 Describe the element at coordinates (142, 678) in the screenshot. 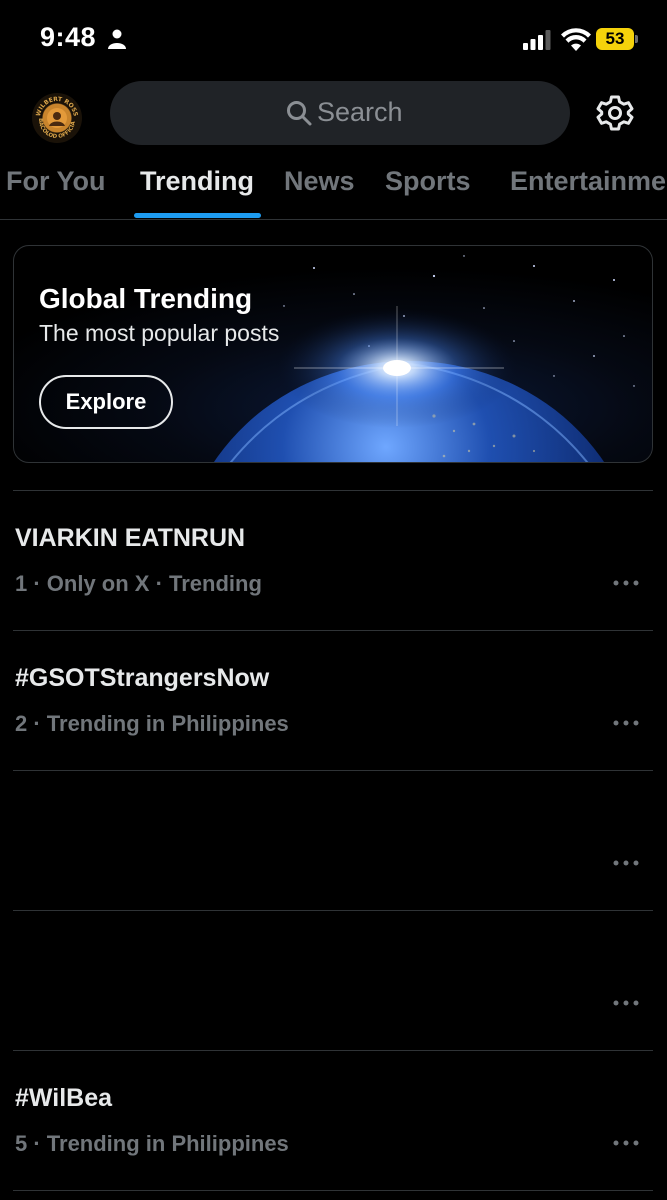

I see `trend-name: #GSOTStrangersNow` at that location.